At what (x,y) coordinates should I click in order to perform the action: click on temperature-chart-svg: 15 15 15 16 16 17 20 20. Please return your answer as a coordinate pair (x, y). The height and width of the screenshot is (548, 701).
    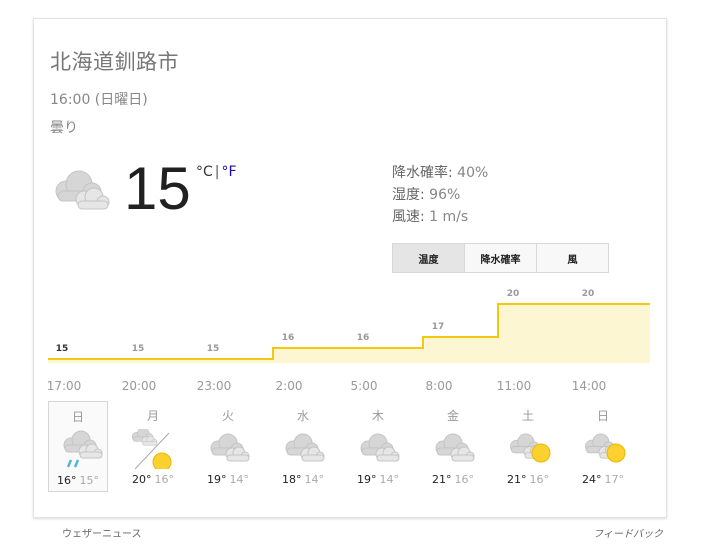
    Looking at the image, I should click on (349, 326).